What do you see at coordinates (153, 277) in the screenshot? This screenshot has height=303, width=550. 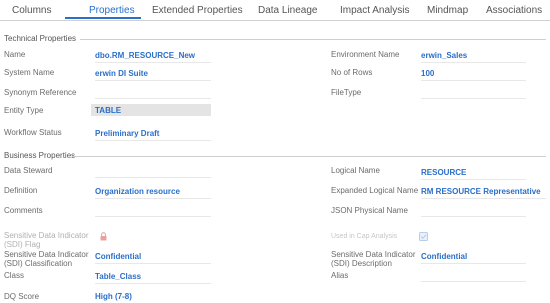 I see `class-field: Table_Class` at bounding box center [153, 277].